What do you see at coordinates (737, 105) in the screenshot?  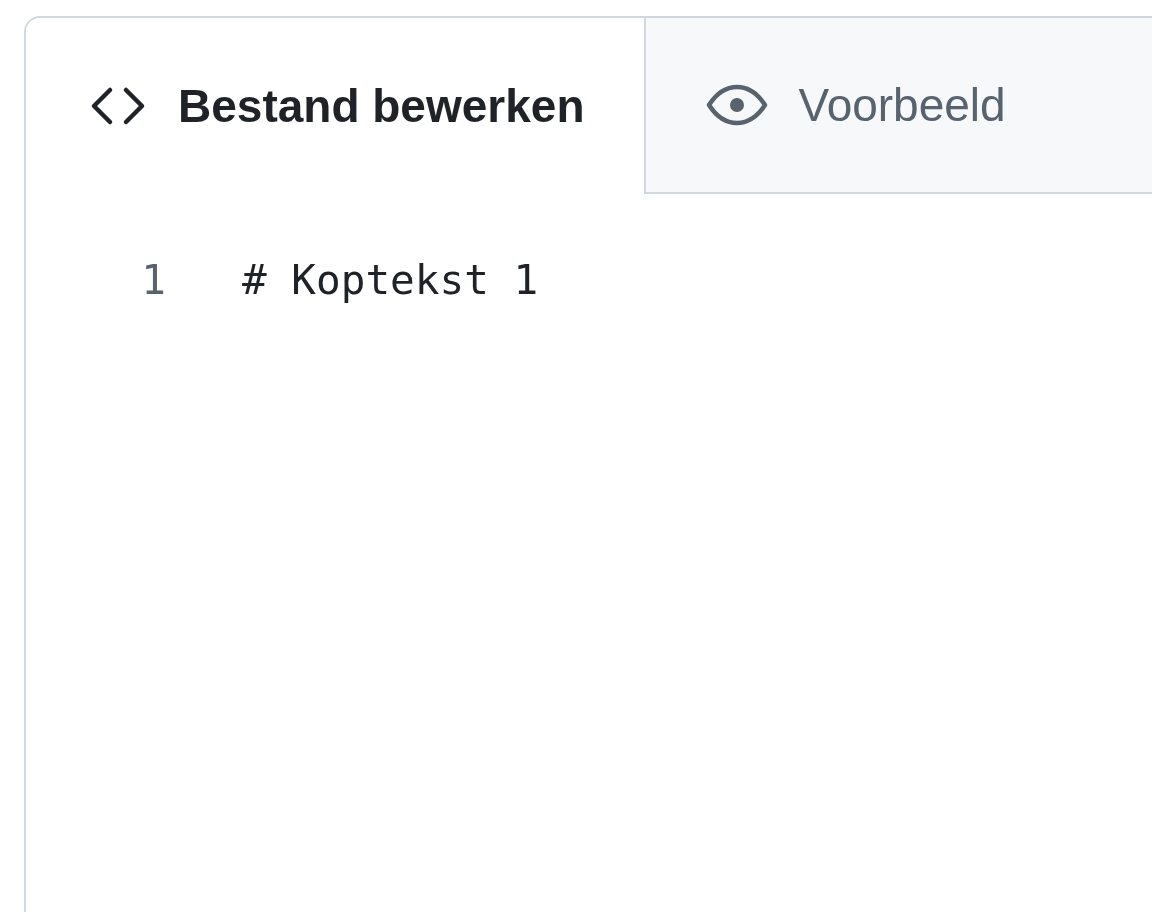 I see `eye-icon` at bounding box center [737, 105].